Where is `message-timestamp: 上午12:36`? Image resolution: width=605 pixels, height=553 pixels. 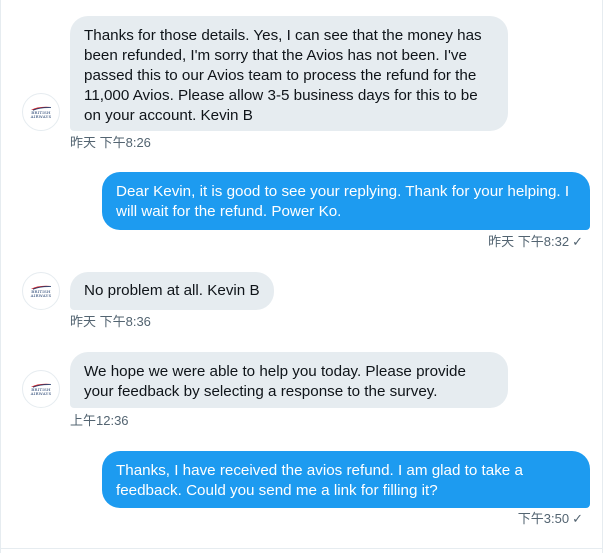 message-timestamp: 上午12:36 is located at coordinates (99, 420).